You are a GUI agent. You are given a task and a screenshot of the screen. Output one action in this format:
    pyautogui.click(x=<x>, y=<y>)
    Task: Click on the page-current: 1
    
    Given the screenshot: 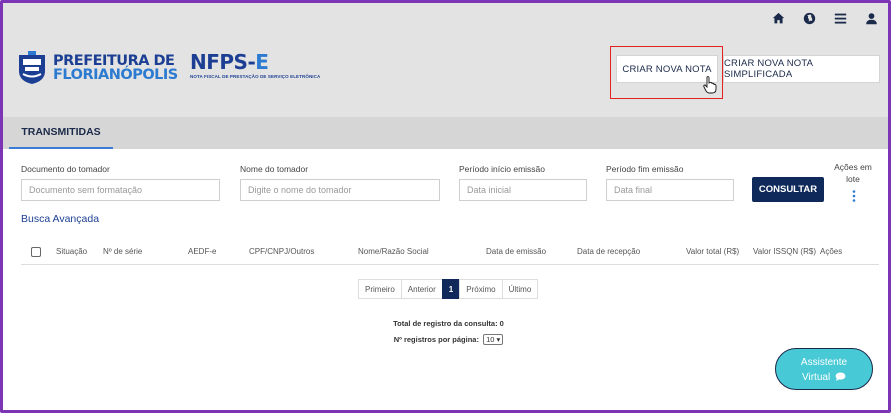 What is the action you would take?
    pyautogui.click(x=451, y=289)
    